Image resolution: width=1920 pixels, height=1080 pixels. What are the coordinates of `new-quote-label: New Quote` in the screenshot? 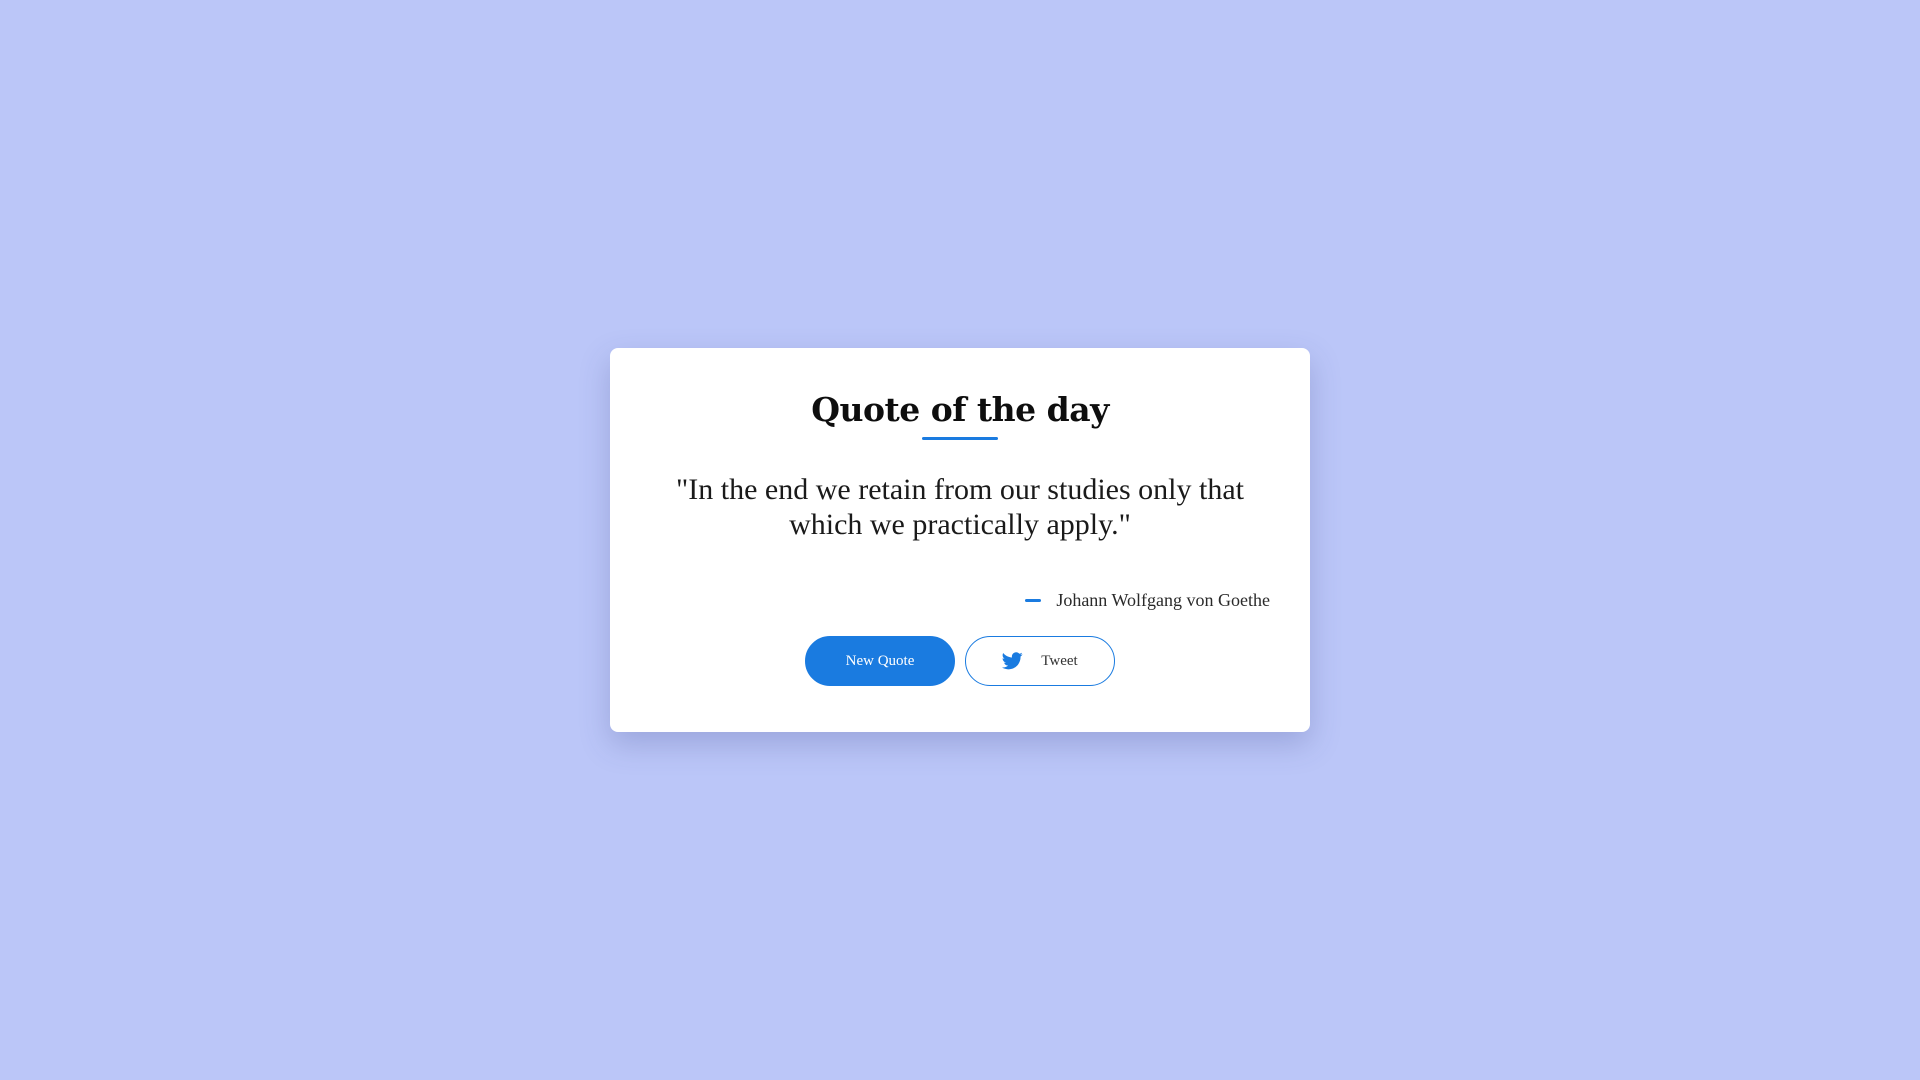 It's located at (880, 660).